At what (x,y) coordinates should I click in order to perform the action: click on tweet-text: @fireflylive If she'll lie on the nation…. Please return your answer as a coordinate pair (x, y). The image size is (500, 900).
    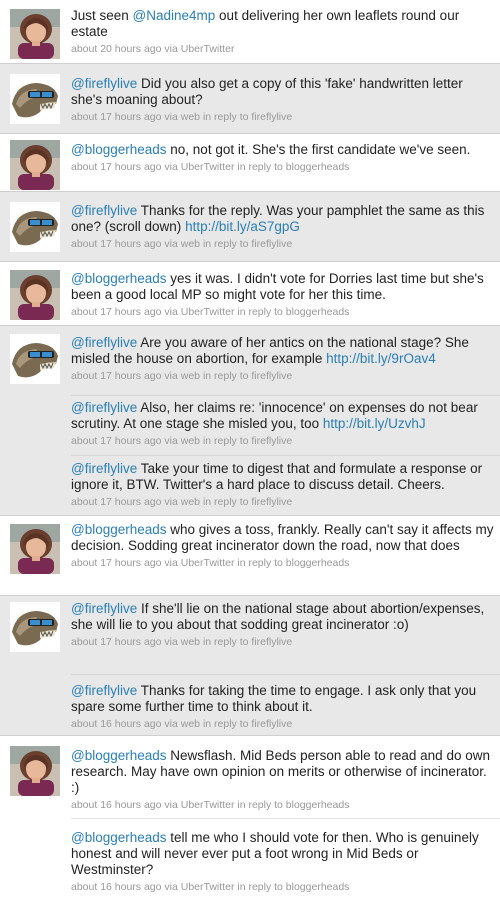
    Looking at the image, I should click on (283, 617).